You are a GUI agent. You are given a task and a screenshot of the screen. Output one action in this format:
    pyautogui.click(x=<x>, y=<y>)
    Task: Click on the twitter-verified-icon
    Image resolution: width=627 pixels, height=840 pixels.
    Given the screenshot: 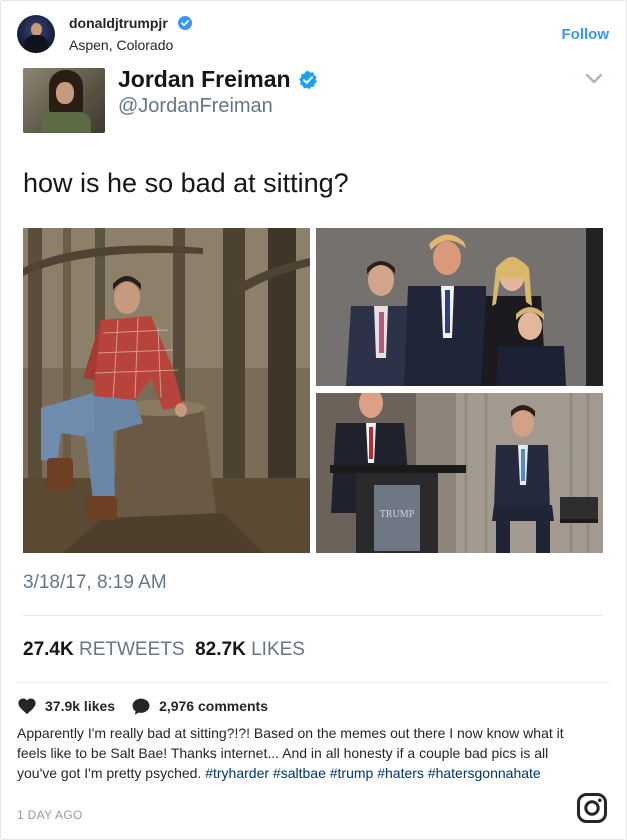 What is the action you would take?
    pyautogui.click(x=308, y=80)
    